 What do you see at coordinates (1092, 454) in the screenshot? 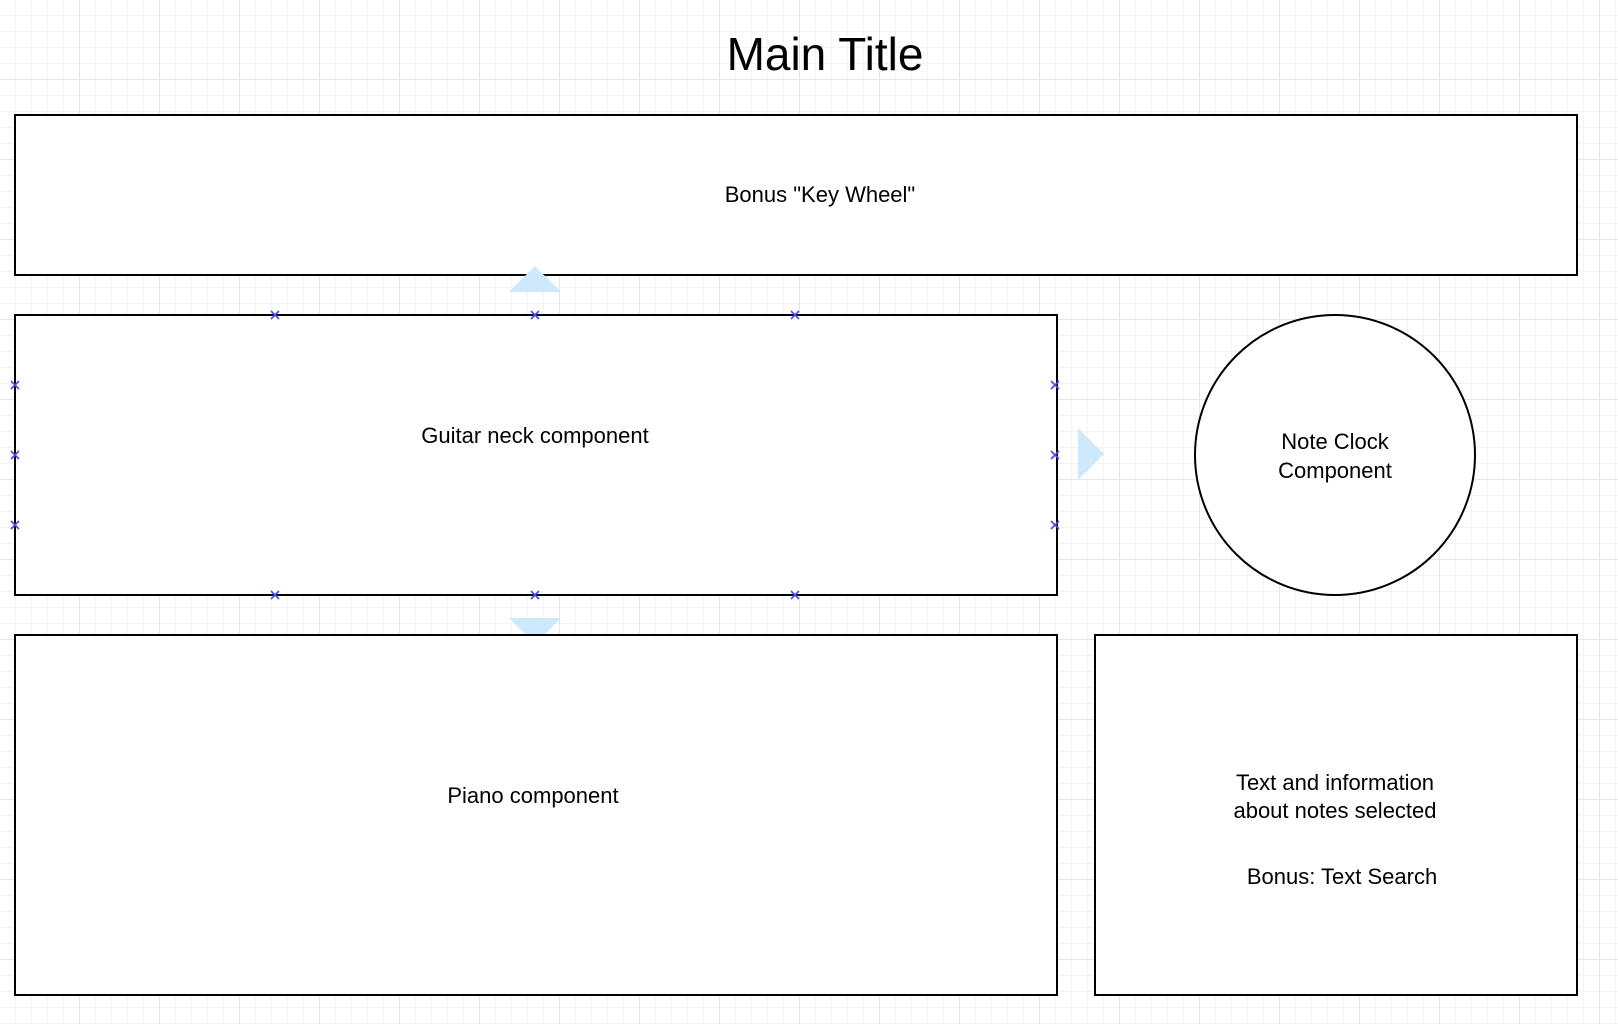
I see `connect-arrow-right-icon` at bounding box center [1092, 454].